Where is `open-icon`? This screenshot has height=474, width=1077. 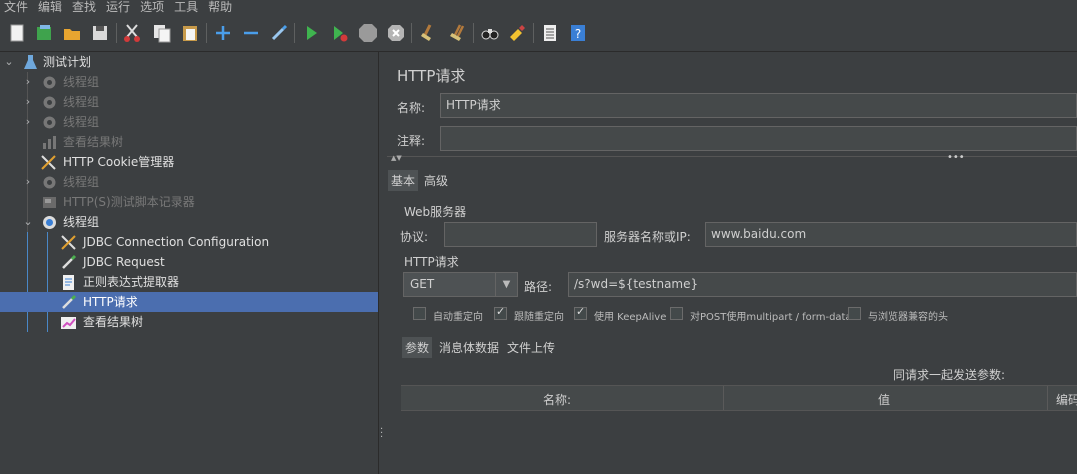
open-icon is located at coordinates (72, 33).